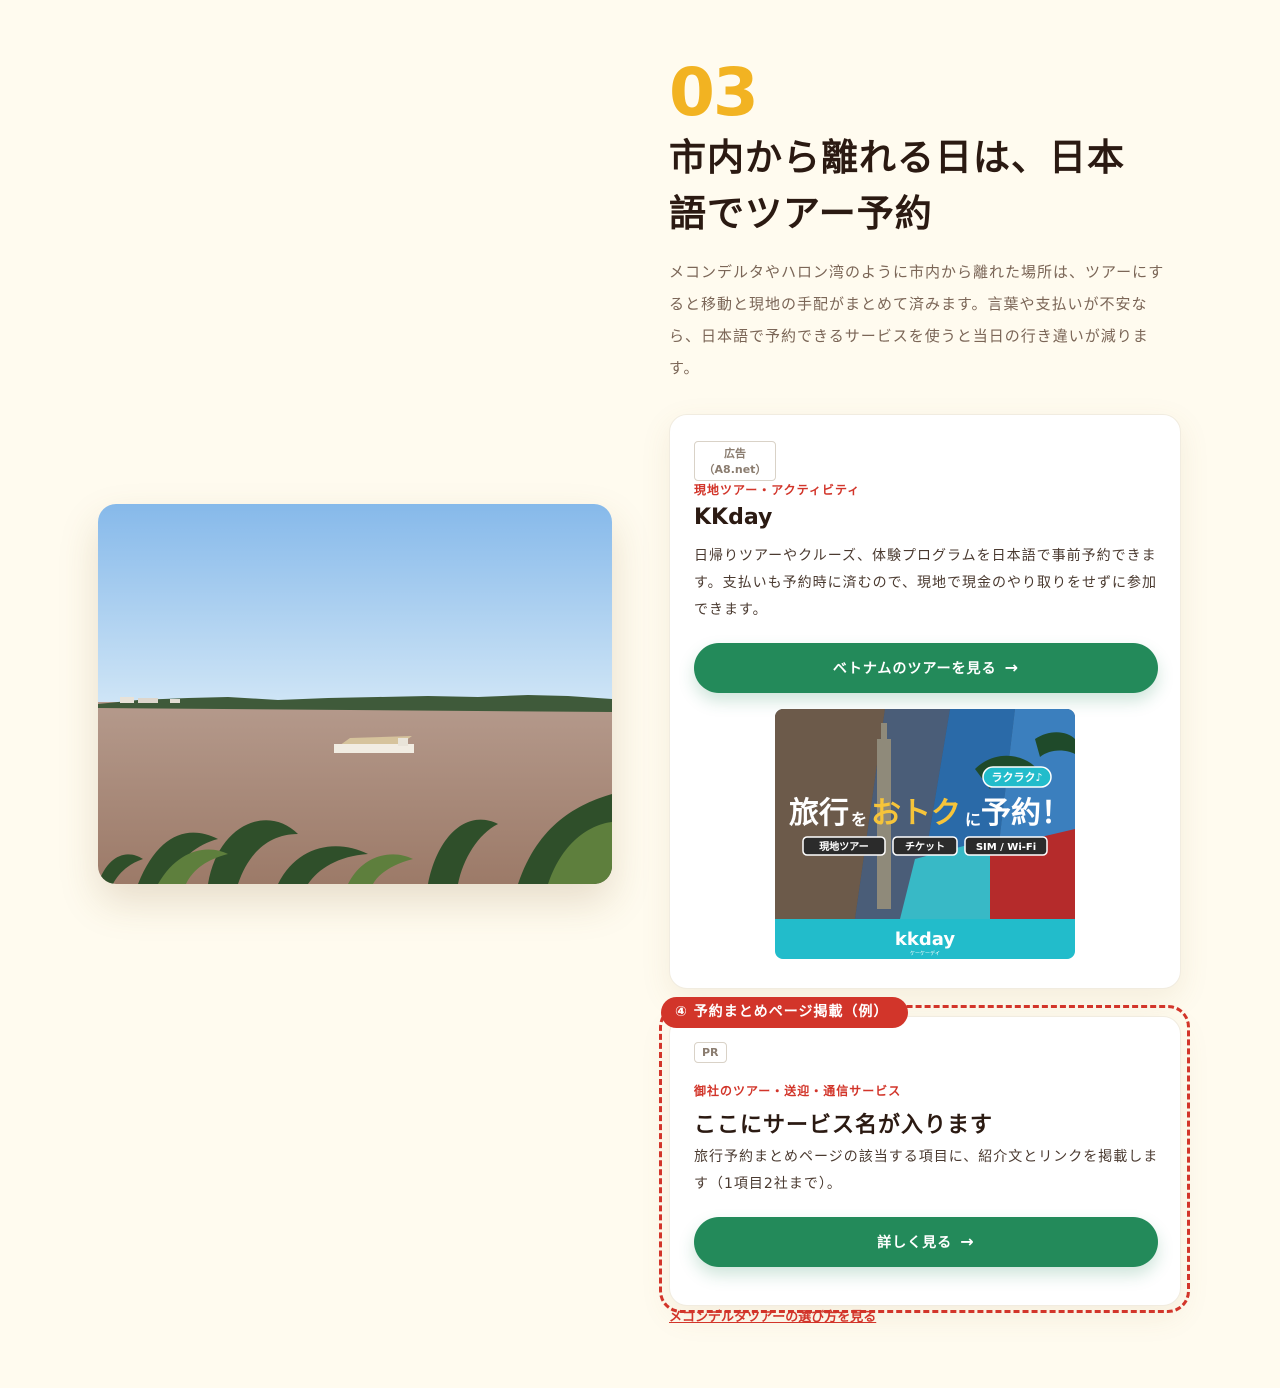  Describe the element at coordinates (819, 813) in the screenshot. I see `banner-headline-a: 旅行` at that location.